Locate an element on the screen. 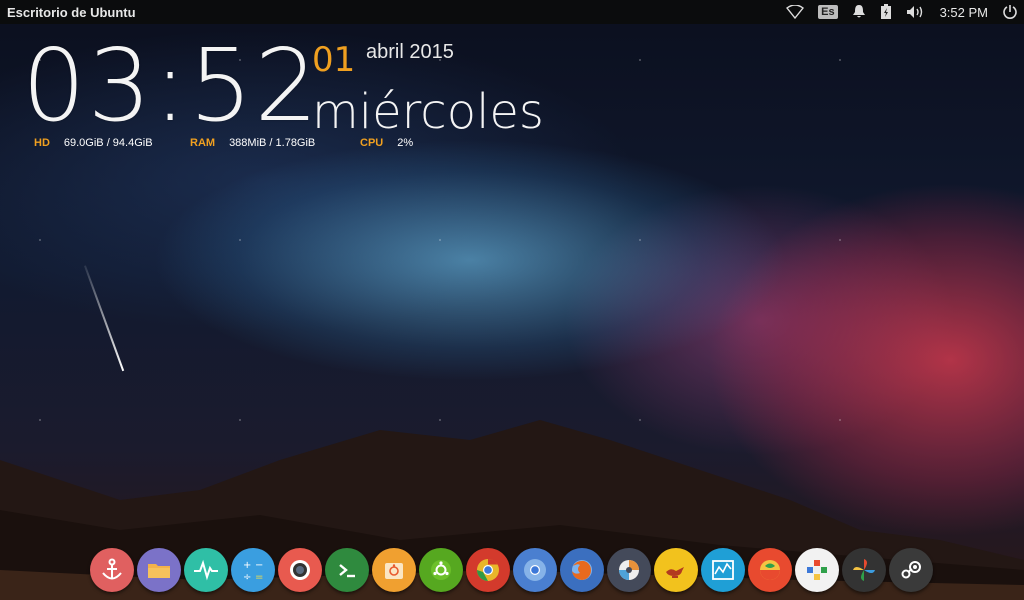  conky-day: 01 is located at coordinates (334, 60).